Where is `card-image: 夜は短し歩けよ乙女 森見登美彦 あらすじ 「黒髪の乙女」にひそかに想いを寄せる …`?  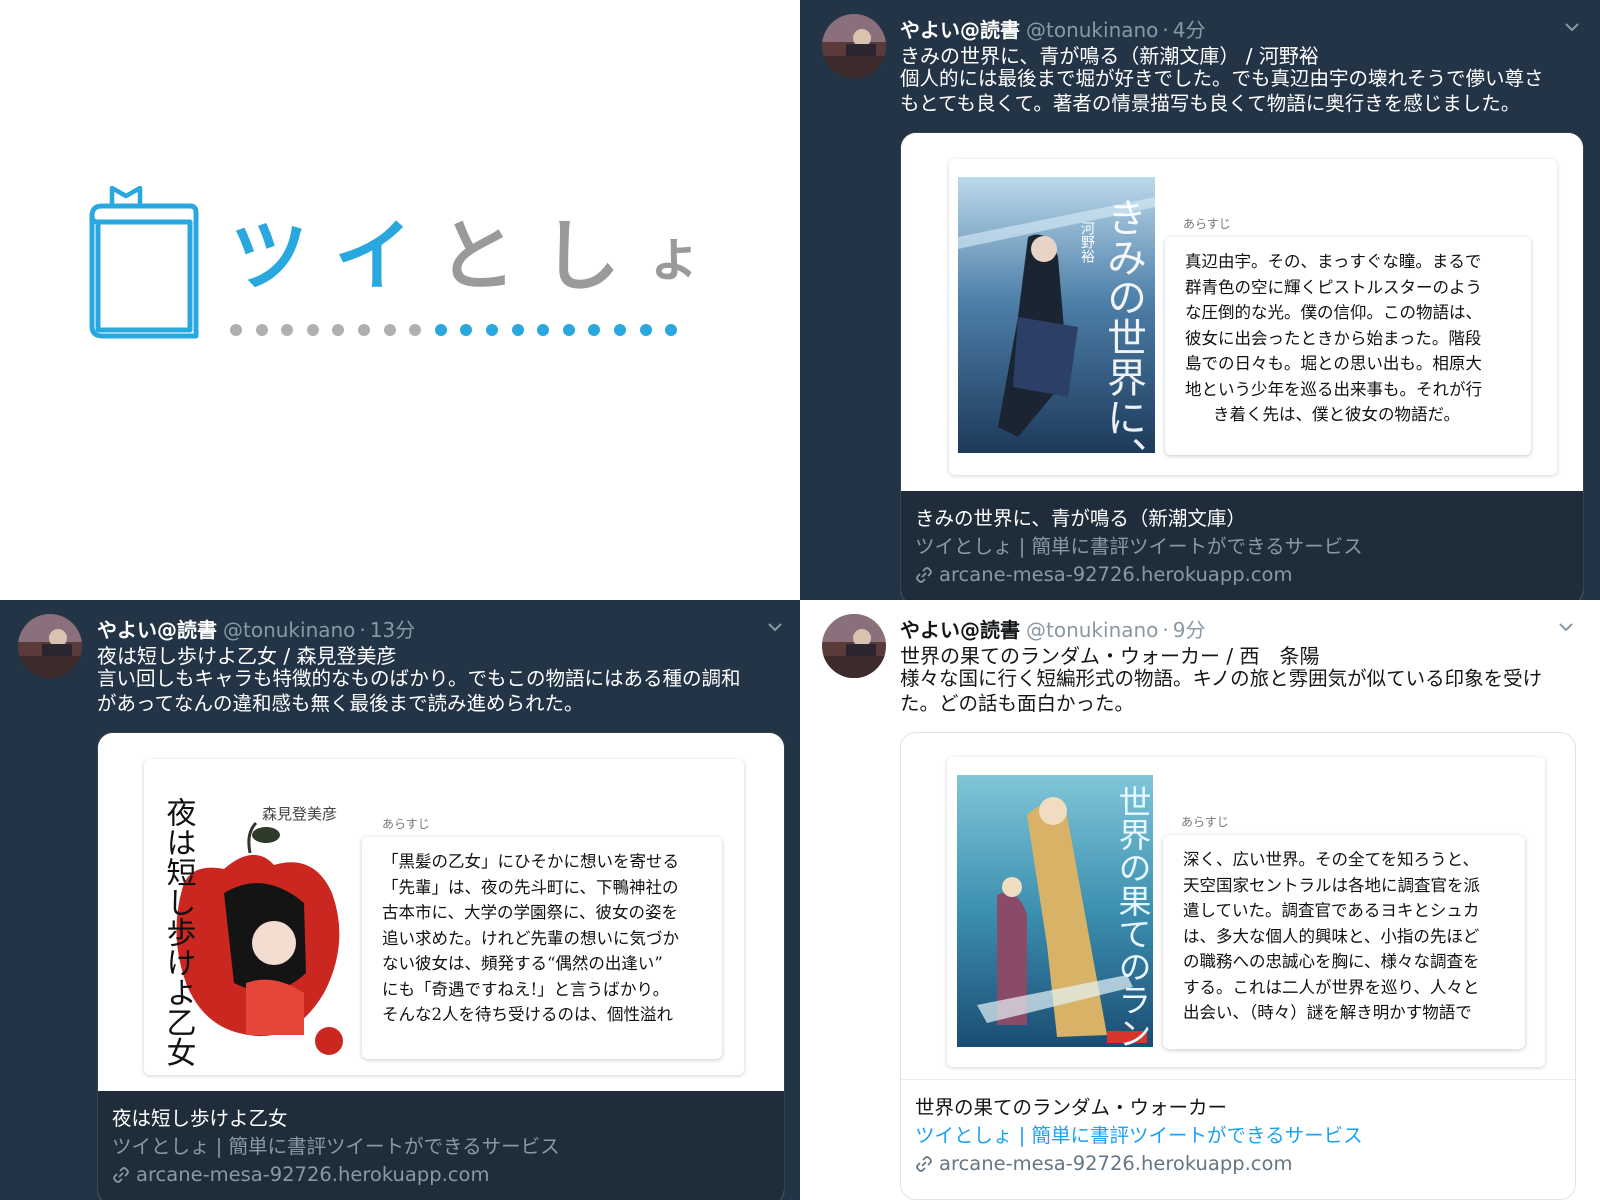 card-image: 夜は短し歩けよ乙女 森見登美彦 あらすじ 「黒髪の乙女」にひそかに想いを寄せる … is located at coordinates (441, 912).